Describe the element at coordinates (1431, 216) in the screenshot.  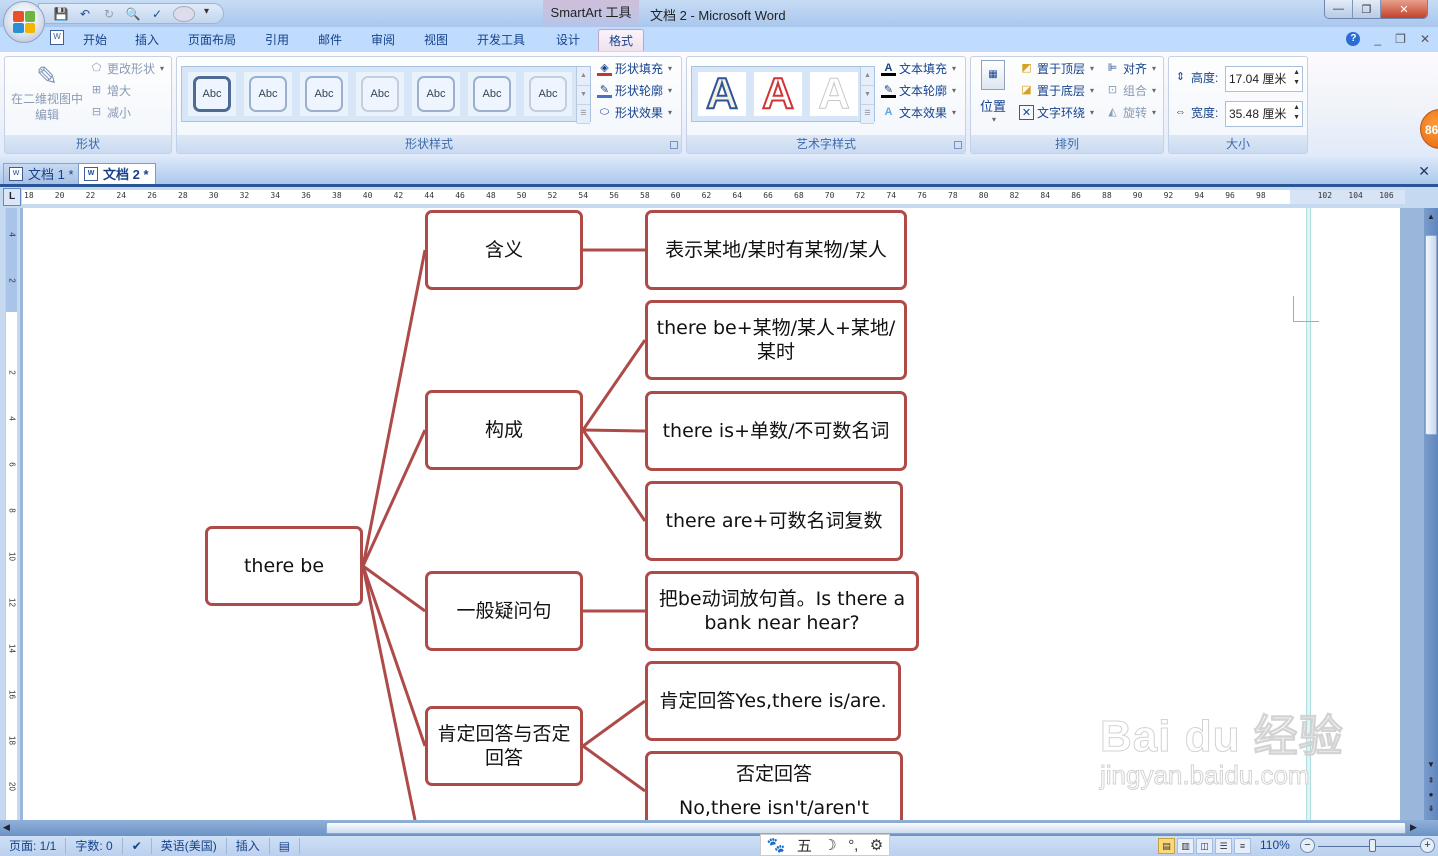
I see `scroll-up-icon: ▲` at that location.